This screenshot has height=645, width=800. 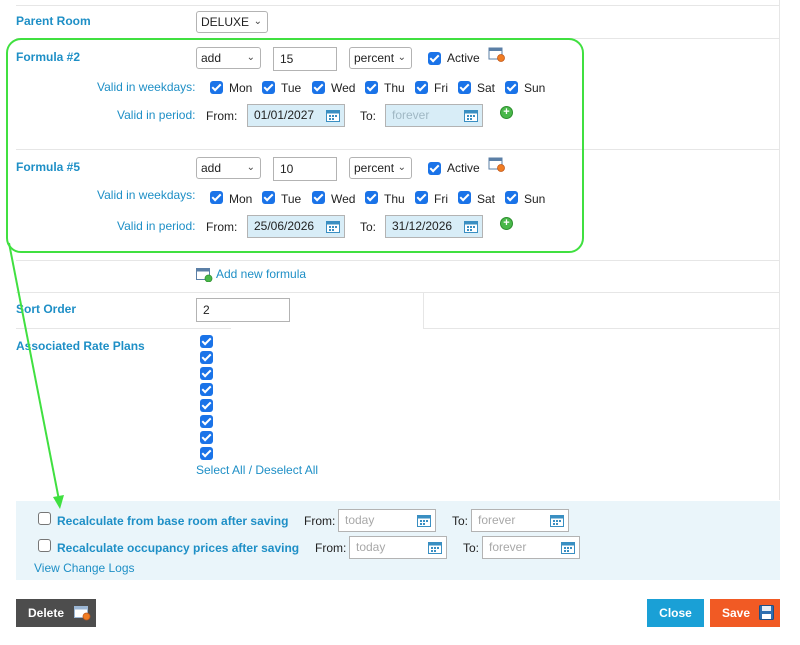 I want to click on annotation-arrow-head, so click(x=58, y=502).